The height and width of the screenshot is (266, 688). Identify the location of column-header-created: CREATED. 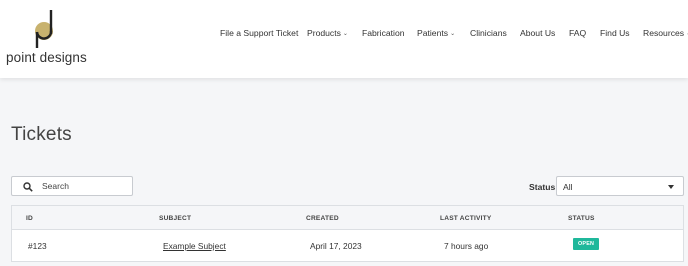
(322, 218).